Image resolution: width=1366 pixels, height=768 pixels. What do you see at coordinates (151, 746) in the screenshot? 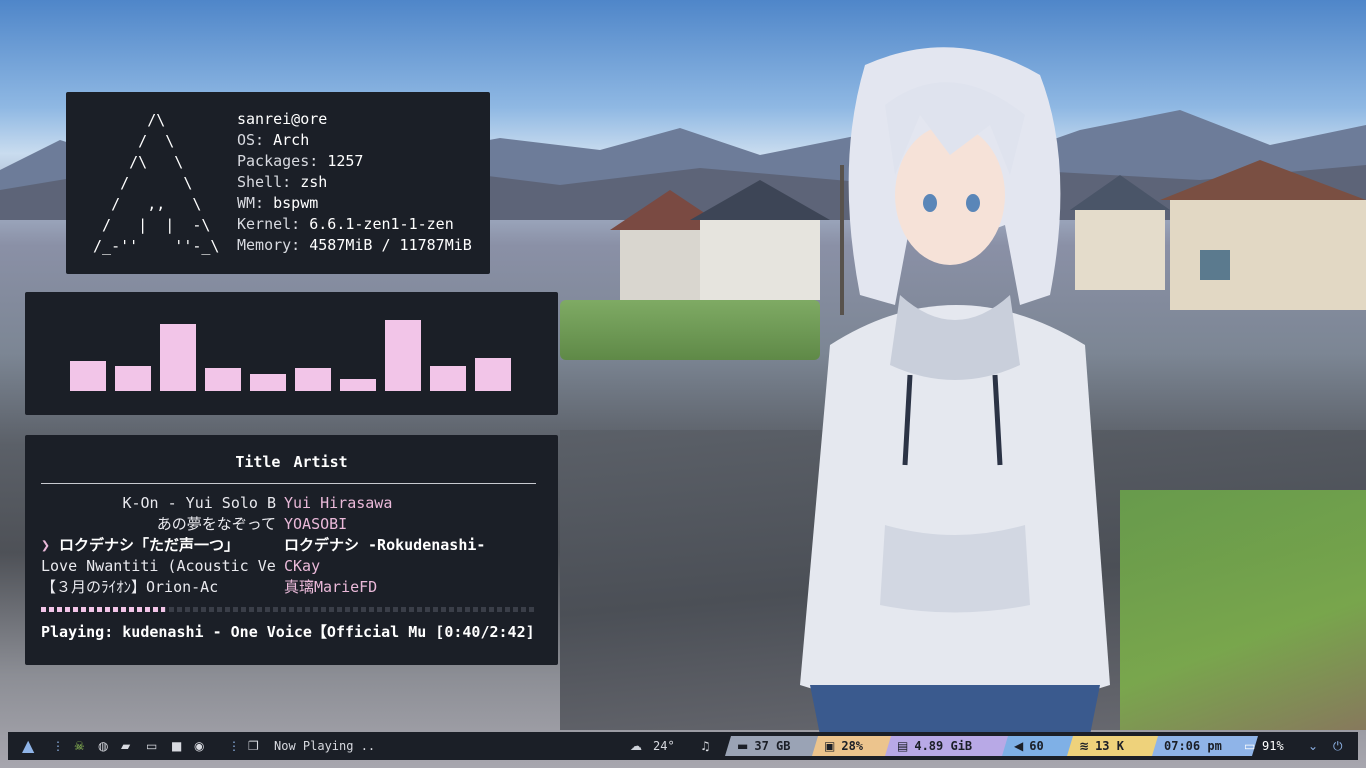
I see `terminal-icon: ▭` at bounding box center [151, 746].